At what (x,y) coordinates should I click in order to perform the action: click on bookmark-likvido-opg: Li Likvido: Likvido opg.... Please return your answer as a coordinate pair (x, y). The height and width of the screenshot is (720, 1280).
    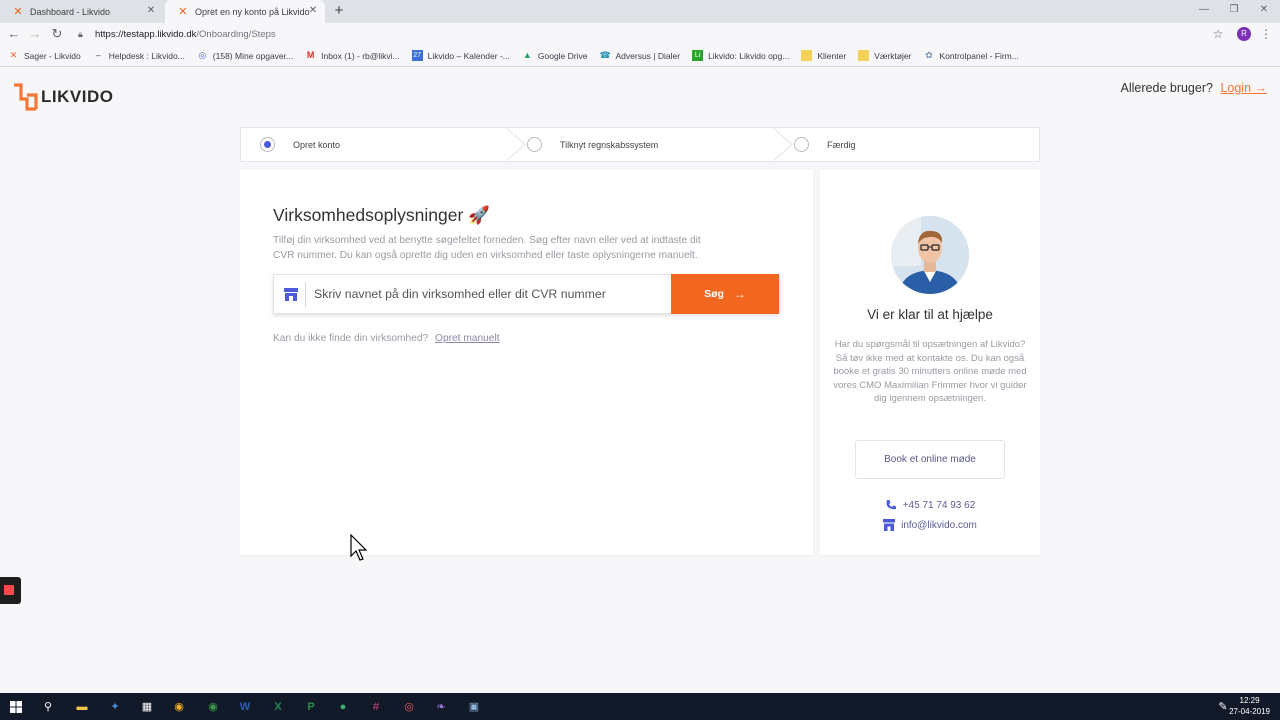
    Looking at the image, I should click on (740, 55).